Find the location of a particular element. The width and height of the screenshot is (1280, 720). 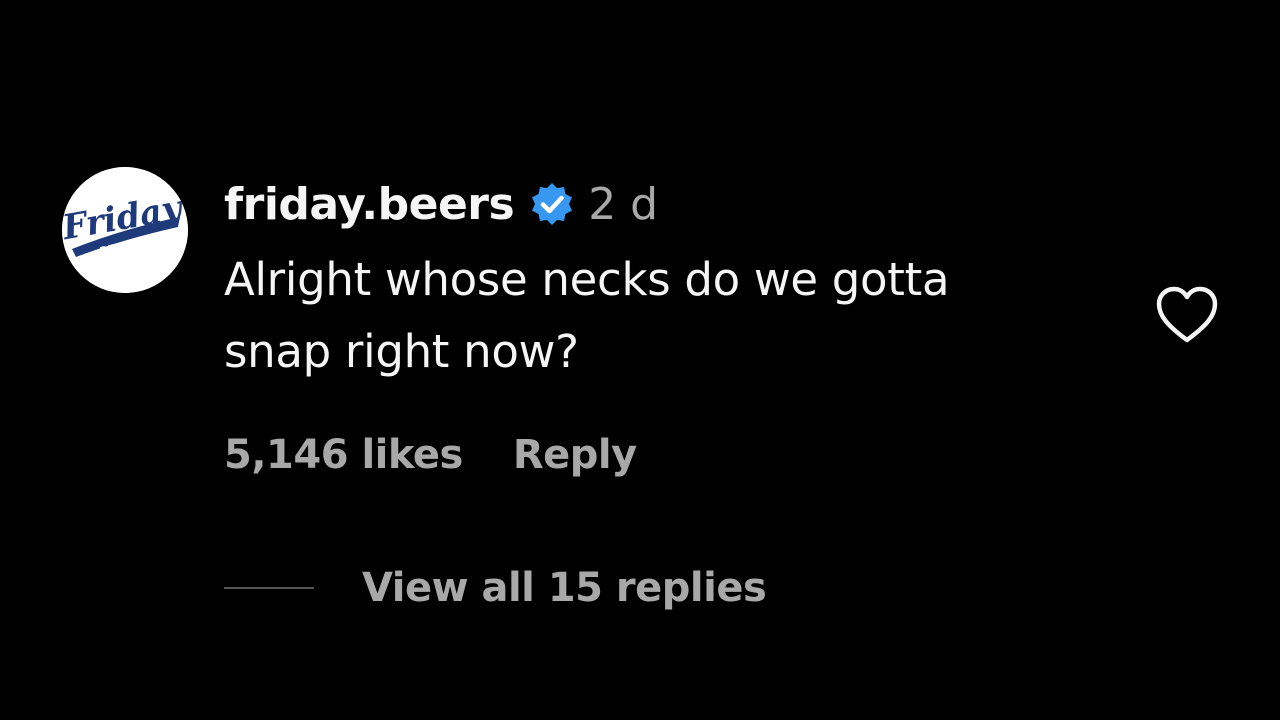

username-link: friday.beers is located at coordinates (369, 204).